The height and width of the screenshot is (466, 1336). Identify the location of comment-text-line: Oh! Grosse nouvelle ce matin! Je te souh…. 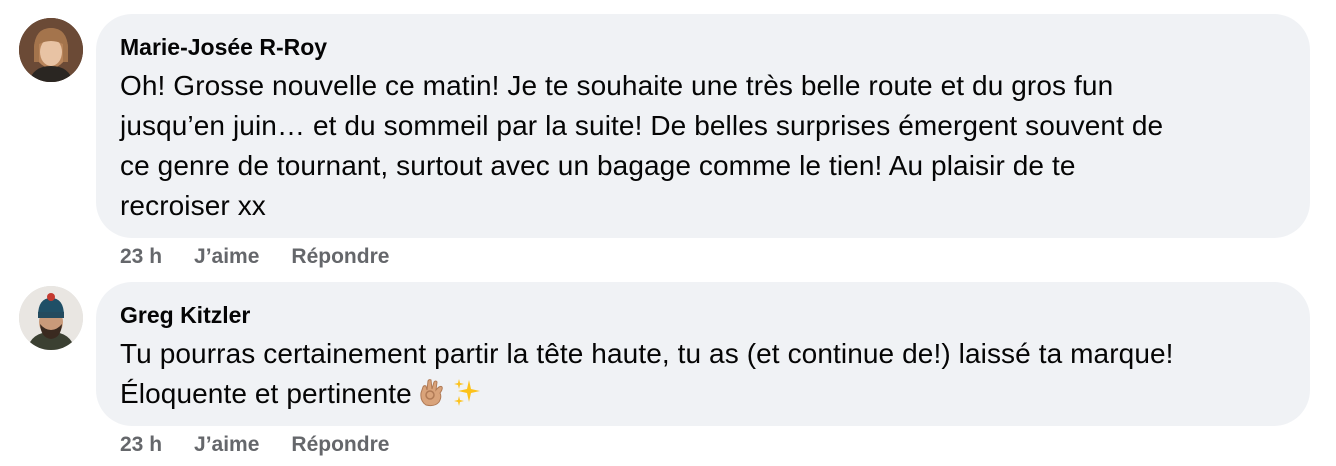
(617, 85).